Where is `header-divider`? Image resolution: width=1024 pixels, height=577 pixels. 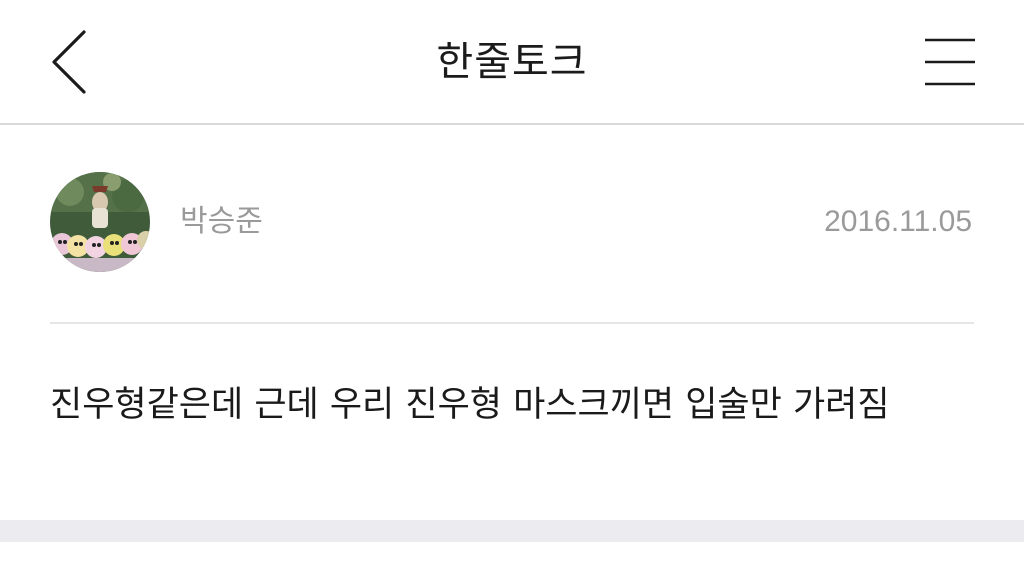
header-divider is located at coordinates (512, 124).